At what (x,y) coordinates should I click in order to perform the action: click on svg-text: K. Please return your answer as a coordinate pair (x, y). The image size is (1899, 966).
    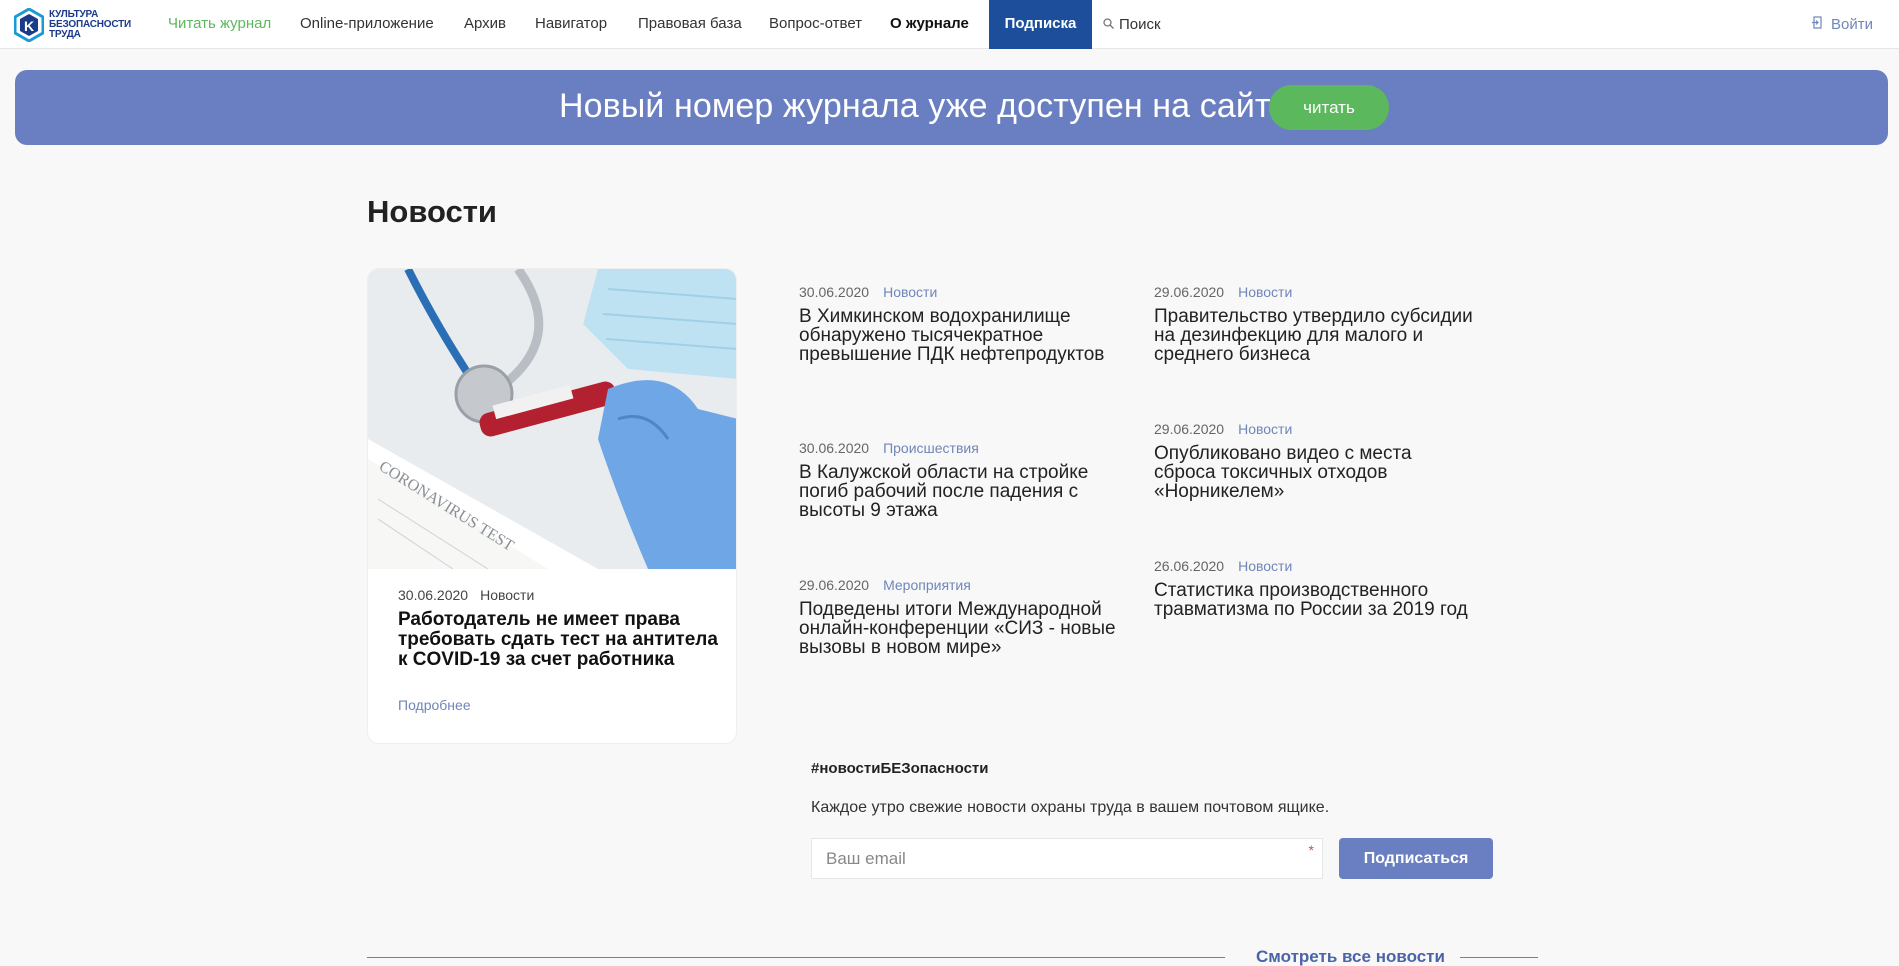
    Looking at the image, I should click on (29, 26).